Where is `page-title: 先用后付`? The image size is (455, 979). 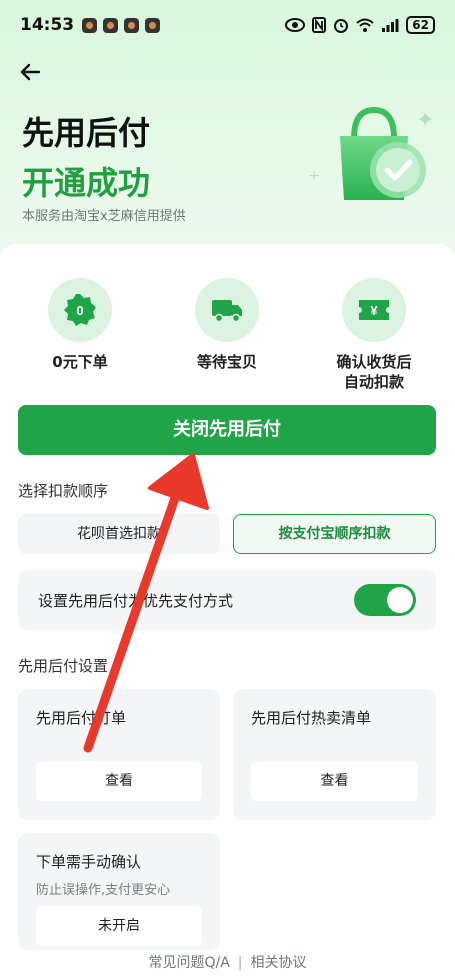
page-title: 先用后付 is located at coordinates (86, 133).